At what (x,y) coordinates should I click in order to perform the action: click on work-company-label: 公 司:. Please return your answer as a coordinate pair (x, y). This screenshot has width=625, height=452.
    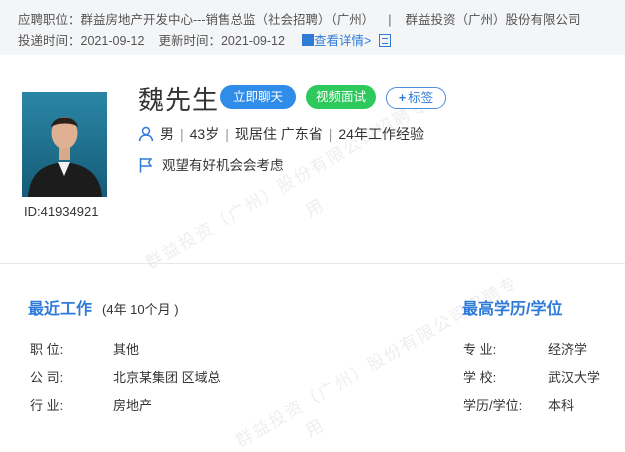
    Looking at the image, I should click on (47, 377).